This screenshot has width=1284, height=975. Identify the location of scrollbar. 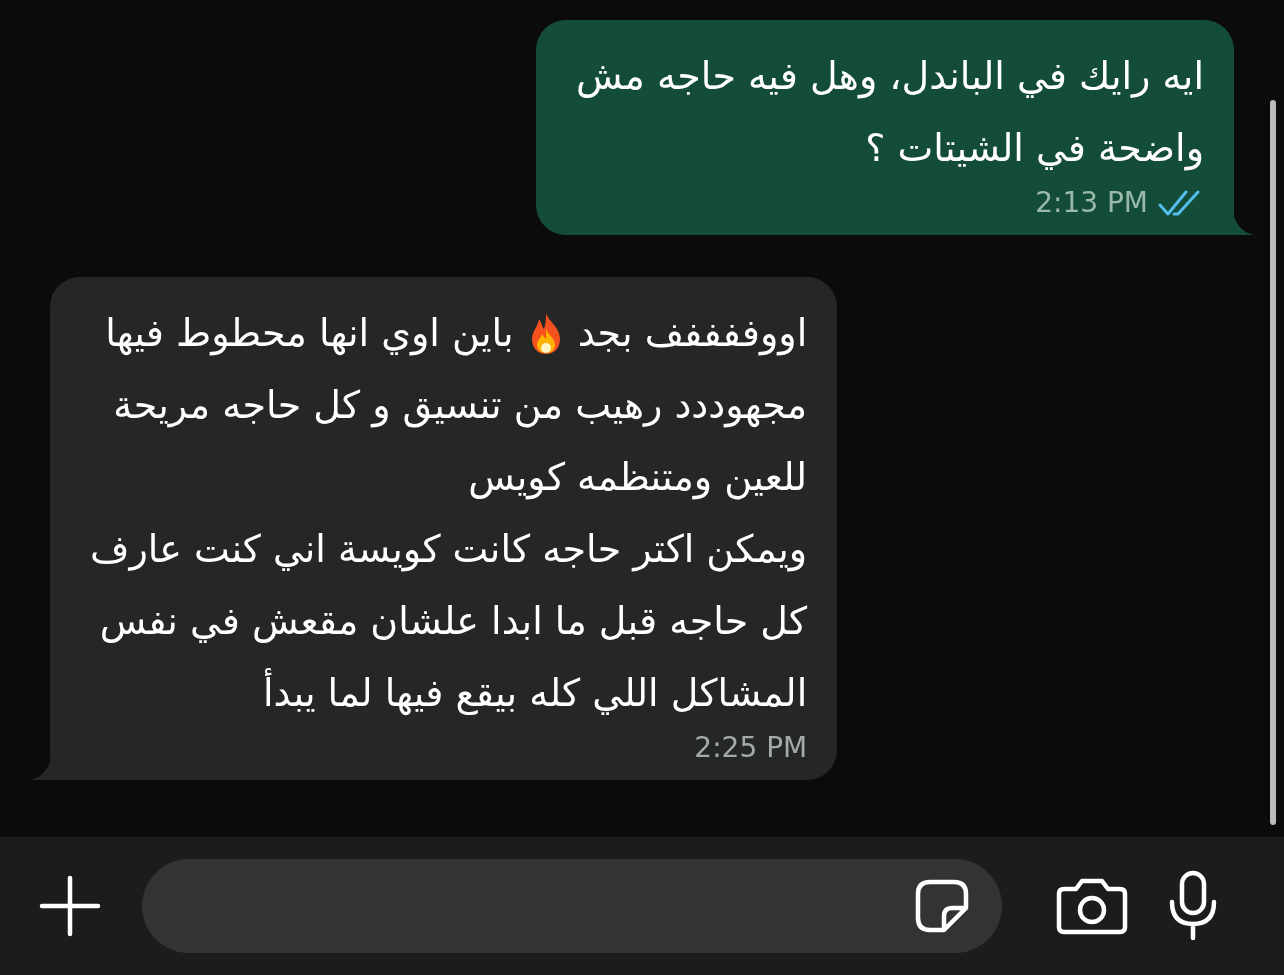
(1273, 462).